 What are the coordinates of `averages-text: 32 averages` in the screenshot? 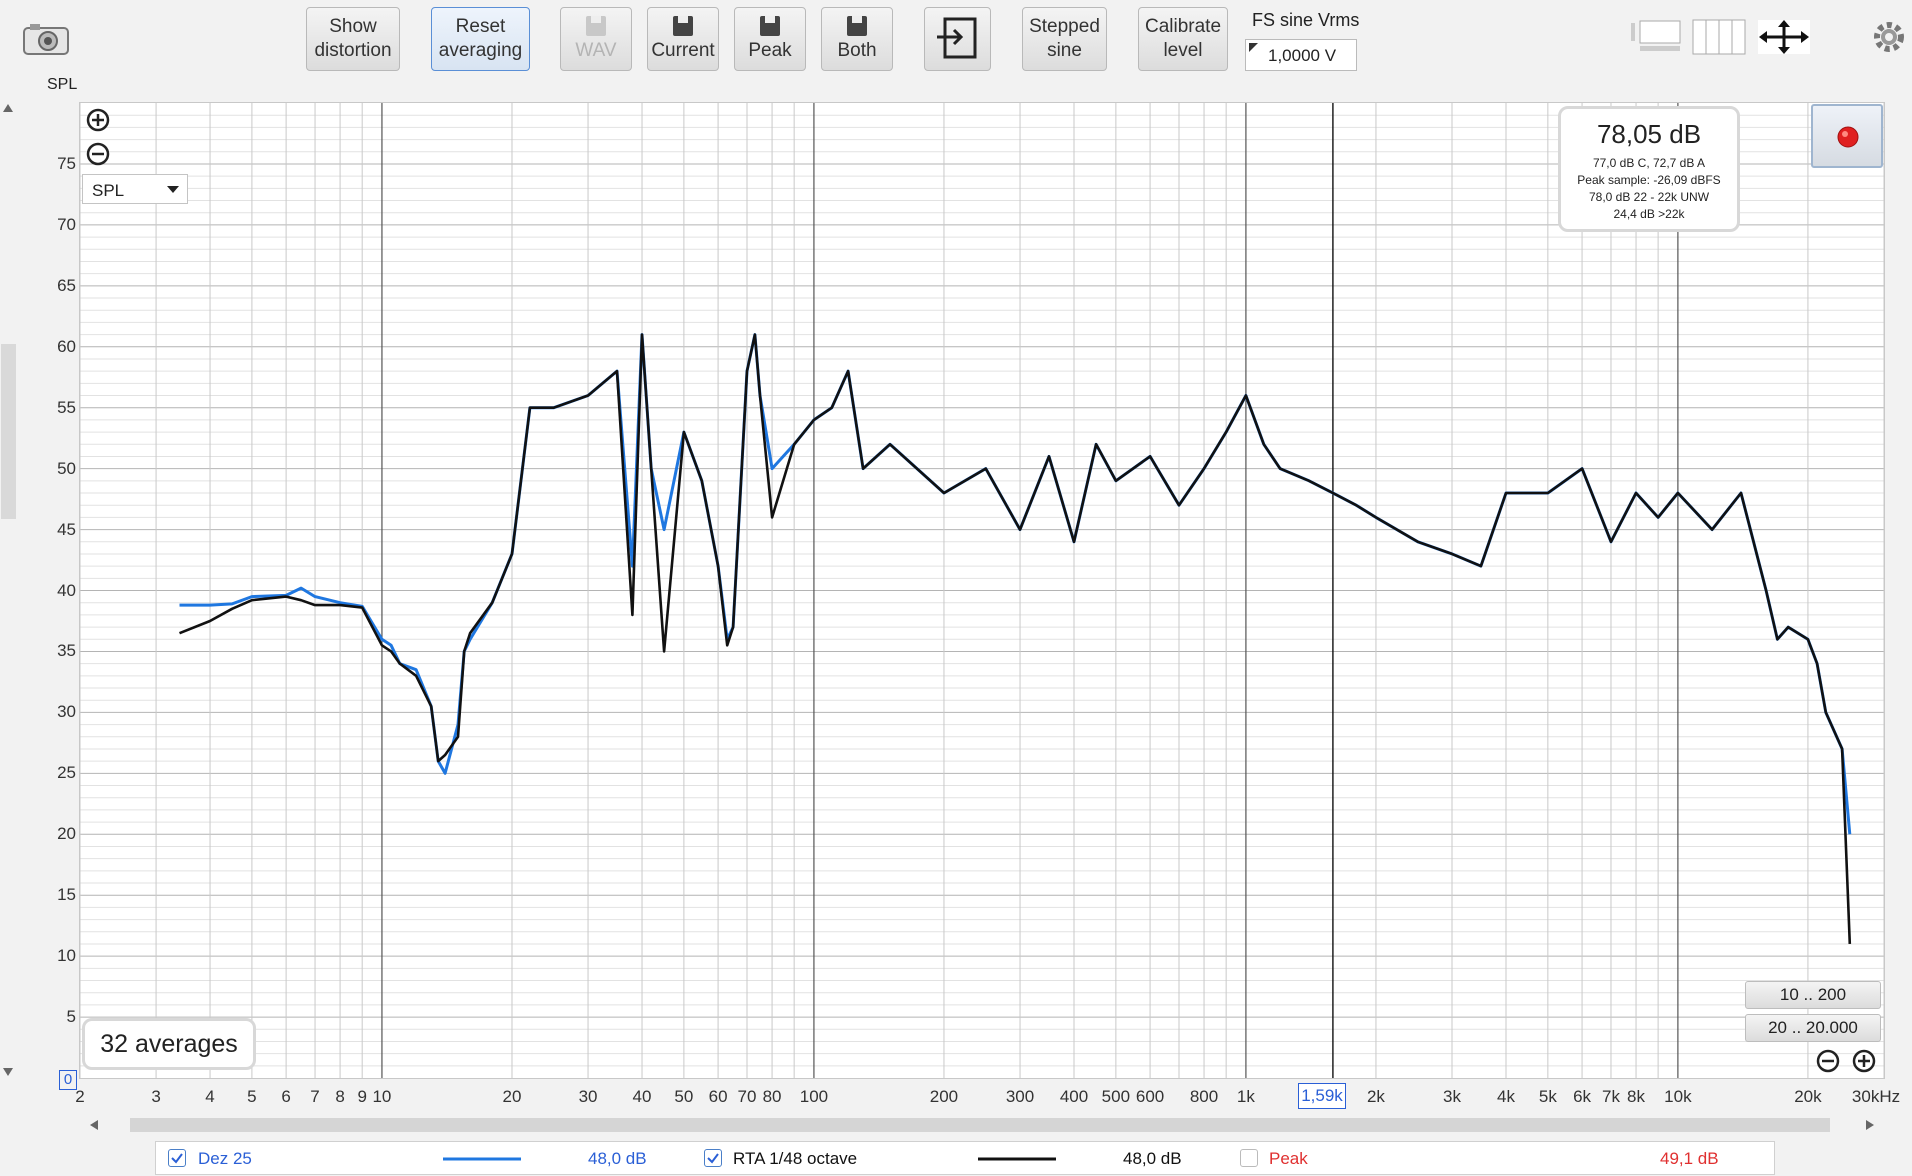 It's located at (169, 1043).